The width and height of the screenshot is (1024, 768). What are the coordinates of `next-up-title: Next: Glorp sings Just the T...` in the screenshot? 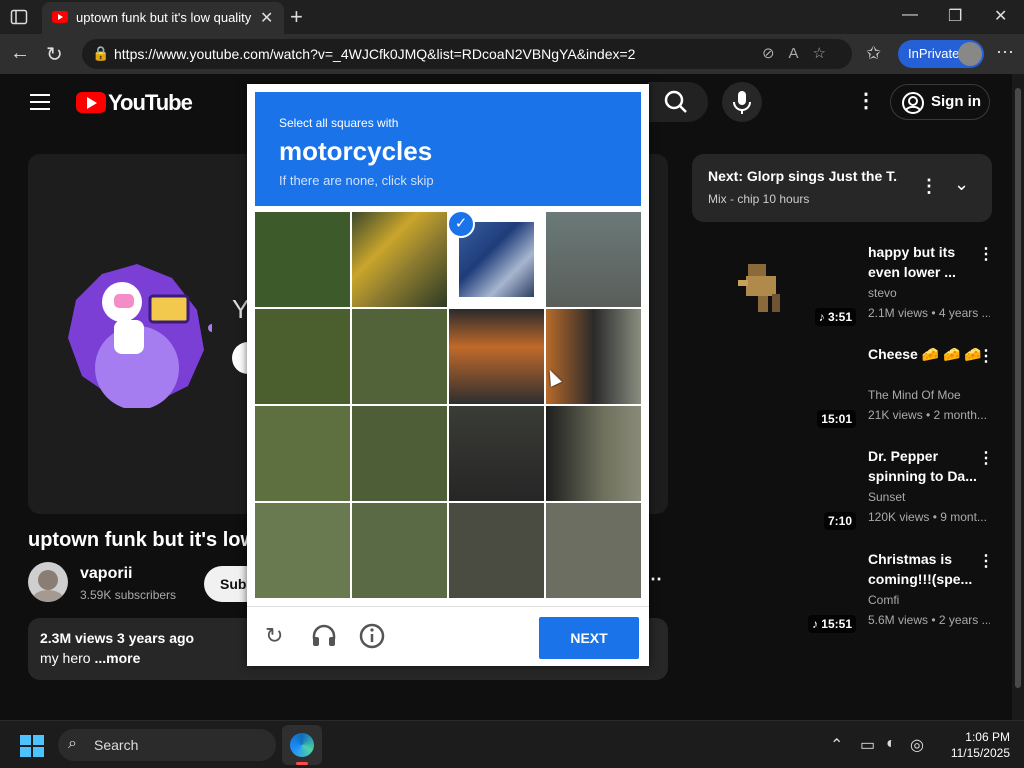 It's located at (803, 176).